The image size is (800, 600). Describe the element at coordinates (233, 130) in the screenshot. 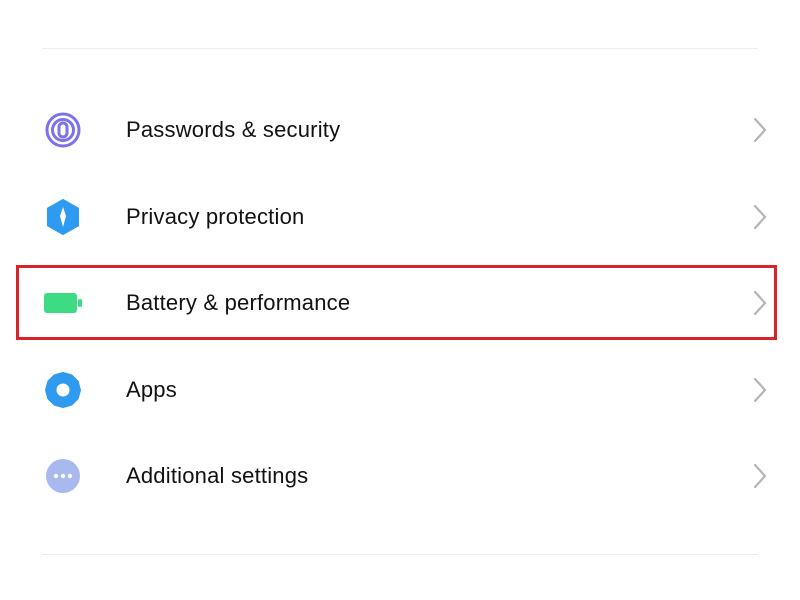

I see `settings-item-label: Passwords & security` at that location.